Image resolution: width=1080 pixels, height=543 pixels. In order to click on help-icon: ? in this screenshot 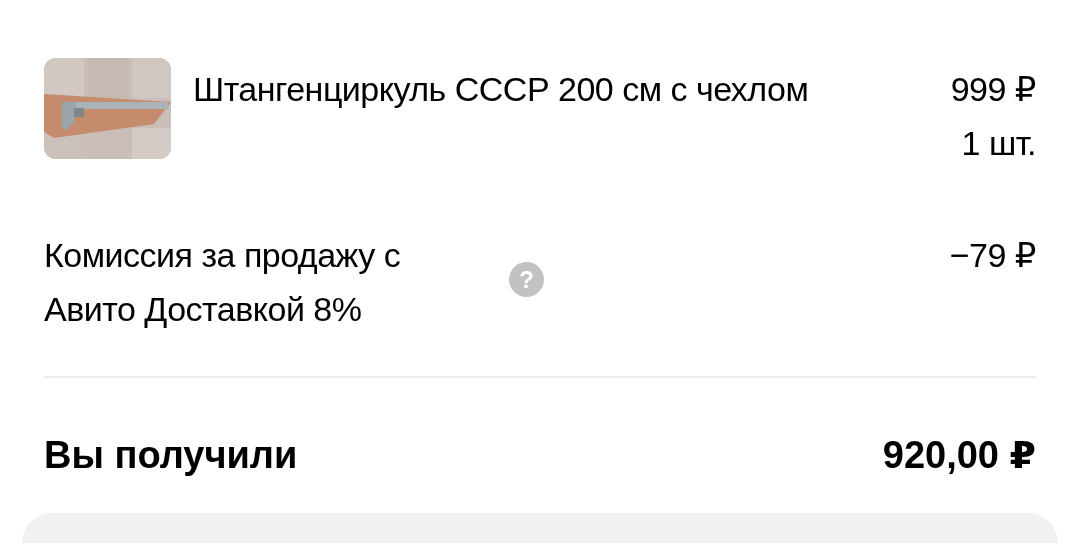, I will do `click(526, 279)`.